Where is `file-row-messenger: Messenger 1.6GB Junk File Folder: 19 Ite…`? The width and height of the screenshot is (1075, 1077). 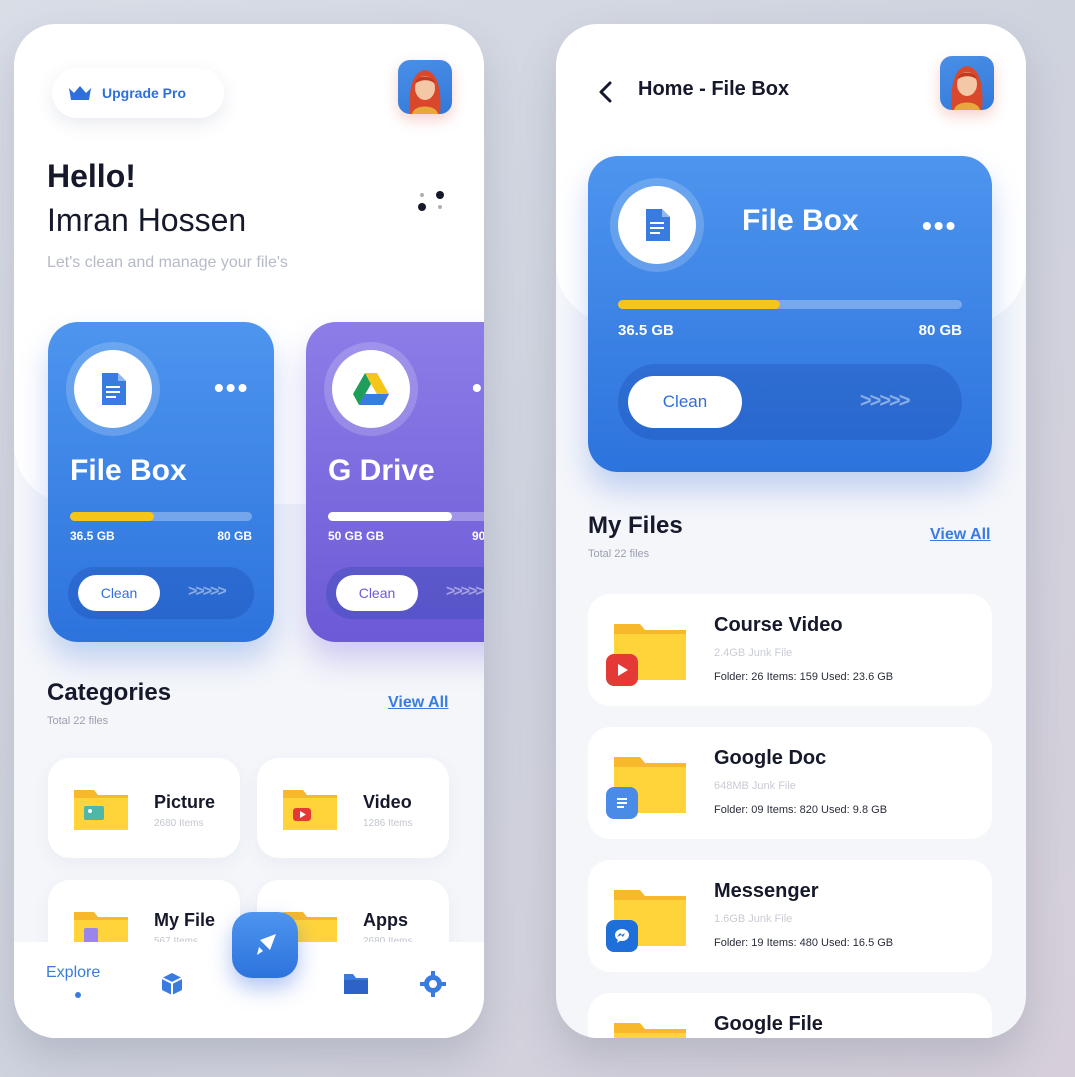
file-row-messenger: Messenger 1.6GB Junk File Folder: 19 Ite… is located at coordinates (790, 916).